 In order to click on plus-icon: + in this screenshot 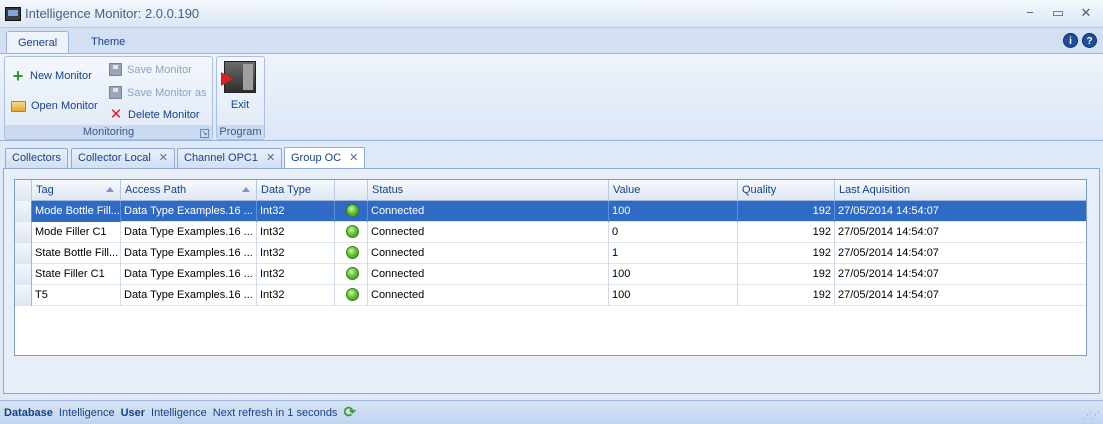, I will do `click(18, 76)`.